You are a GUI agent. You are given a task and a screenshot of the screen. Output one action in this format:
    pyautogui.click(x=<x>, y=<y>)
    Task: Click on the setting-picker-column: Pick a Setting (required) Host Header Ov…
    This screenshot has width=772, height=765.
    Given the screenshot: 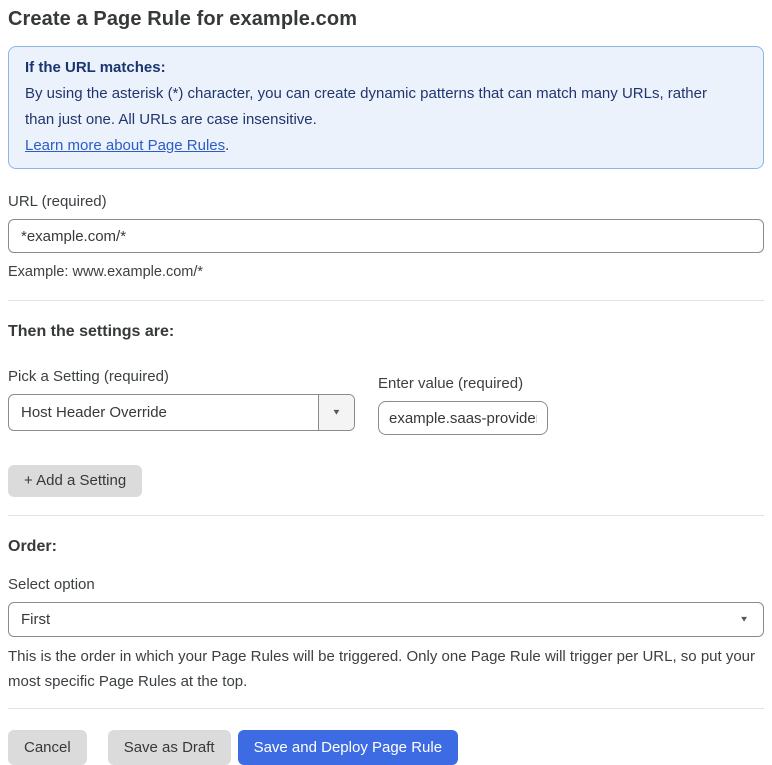 What is the action you would take?
    pyautogui.click(x=181, y=401)
    